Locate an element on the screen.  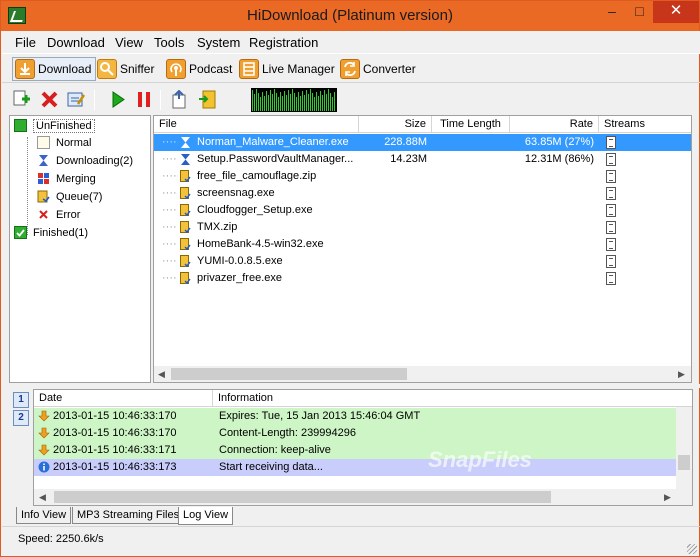
log-tab-1: 1 is located at coordinates (21, 400).